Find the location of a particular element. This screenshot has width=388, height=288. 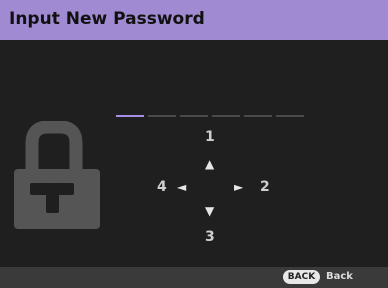

down-number: 3 is located at coordinates (210, 237).